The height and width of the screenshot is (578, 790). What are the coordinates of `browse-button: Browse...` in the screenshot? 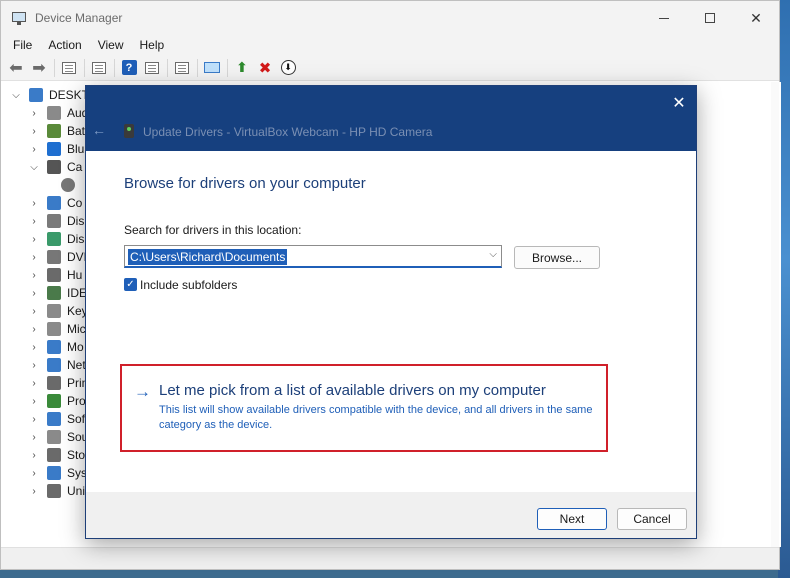 It's located at (557, 257).